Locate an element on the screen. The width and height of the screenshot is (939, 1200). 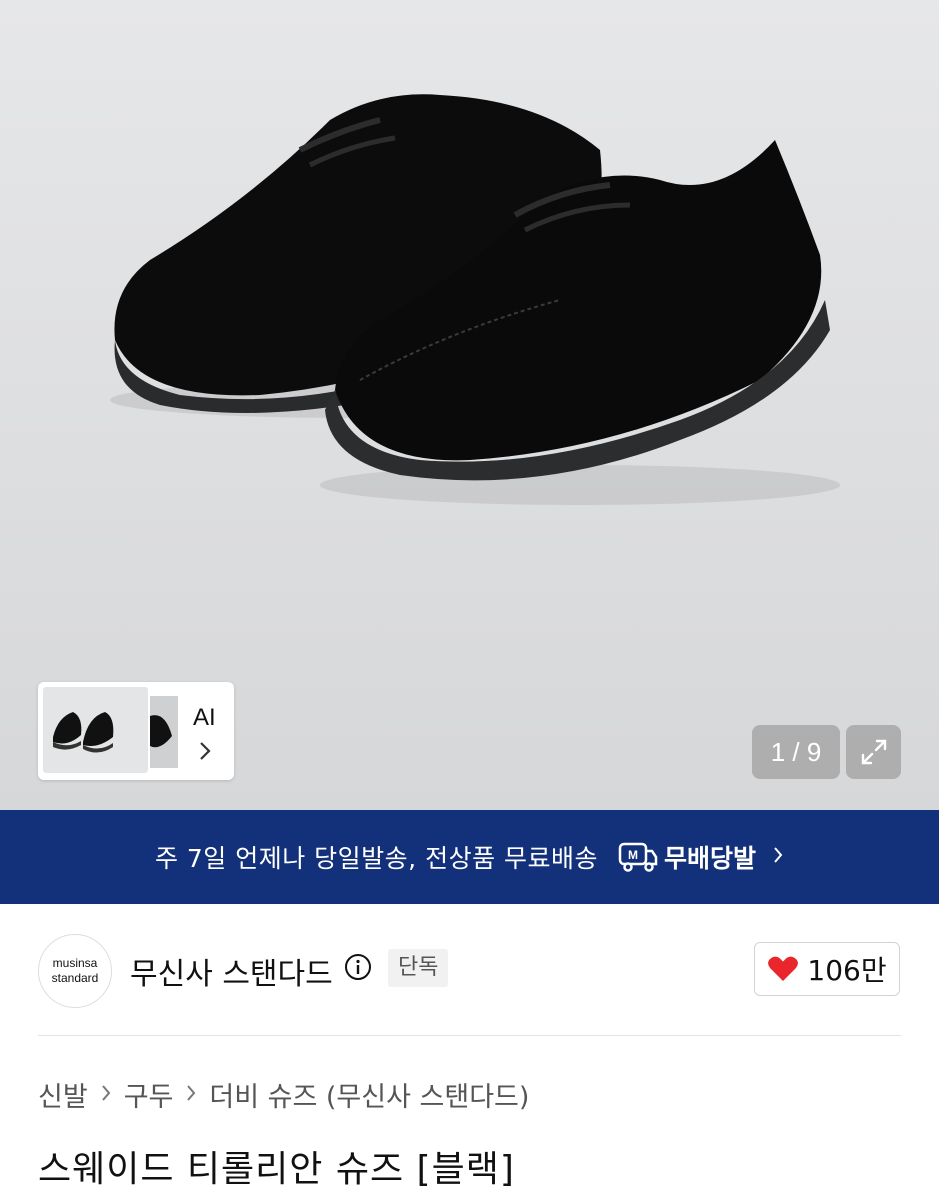
heart-icon is located at coordinates (783, 968).